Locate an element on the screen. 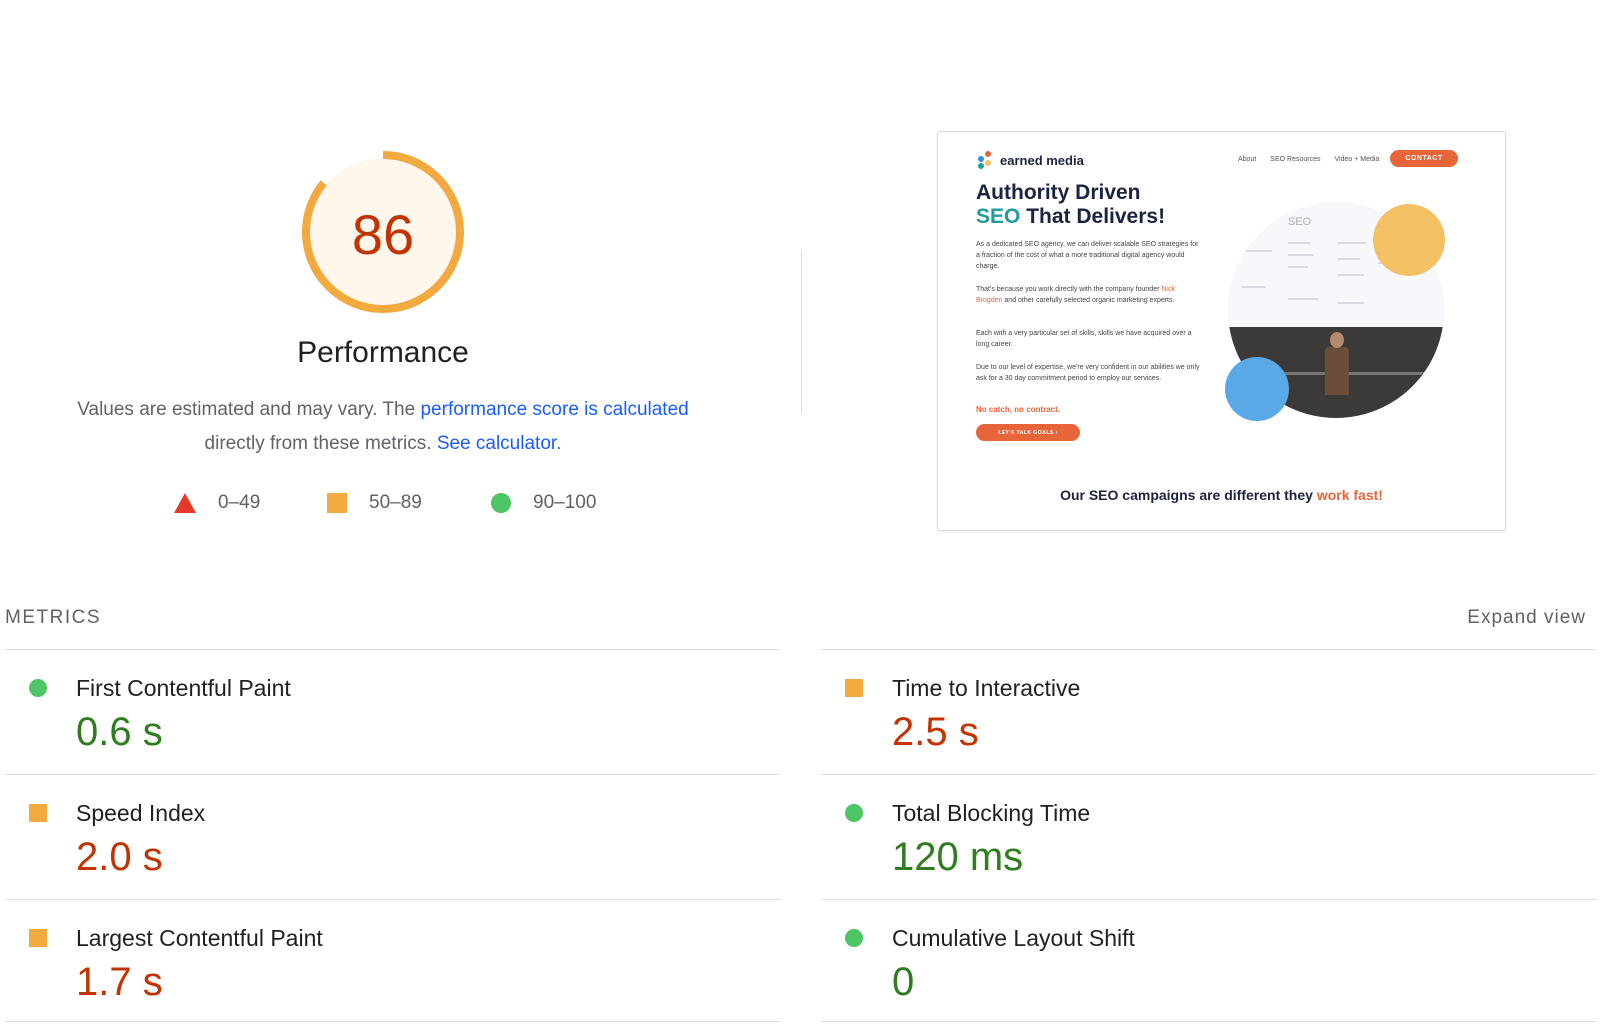  site-headline: Authority Driven SEO That Delivers! is located at coordinates (1070, 205).